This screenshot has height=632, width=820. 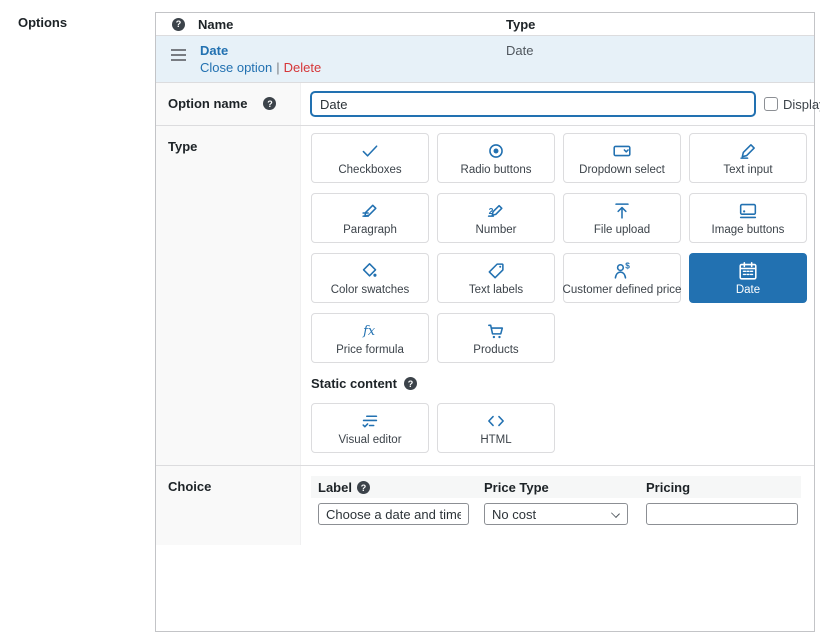 What do you see at coordinates (216, 24) in the screenshot?
I see `column-header-name: Name` at bounding box center [216, 24].